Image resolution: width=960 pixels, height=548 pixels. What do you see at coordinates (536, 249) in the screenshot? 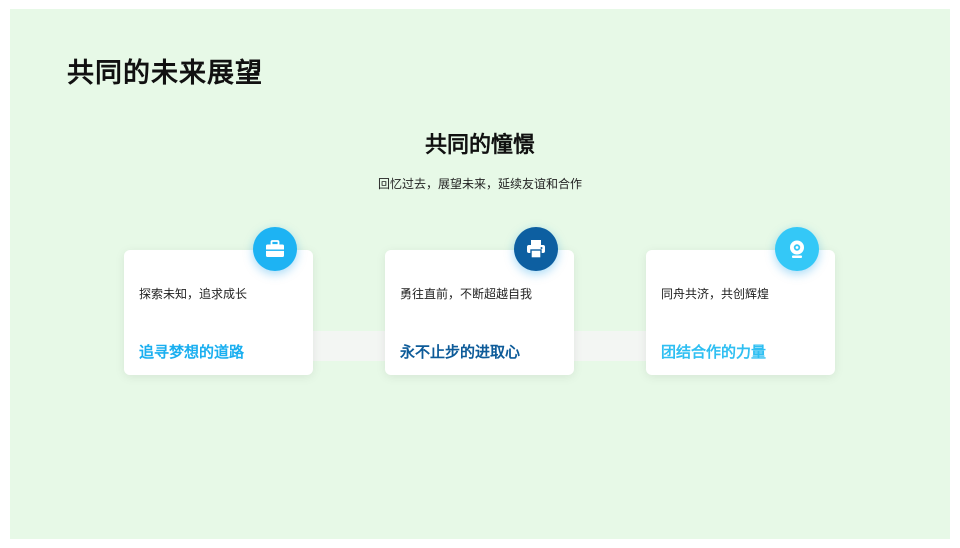
I see `printer-icon` at bounding box center [536, 249].